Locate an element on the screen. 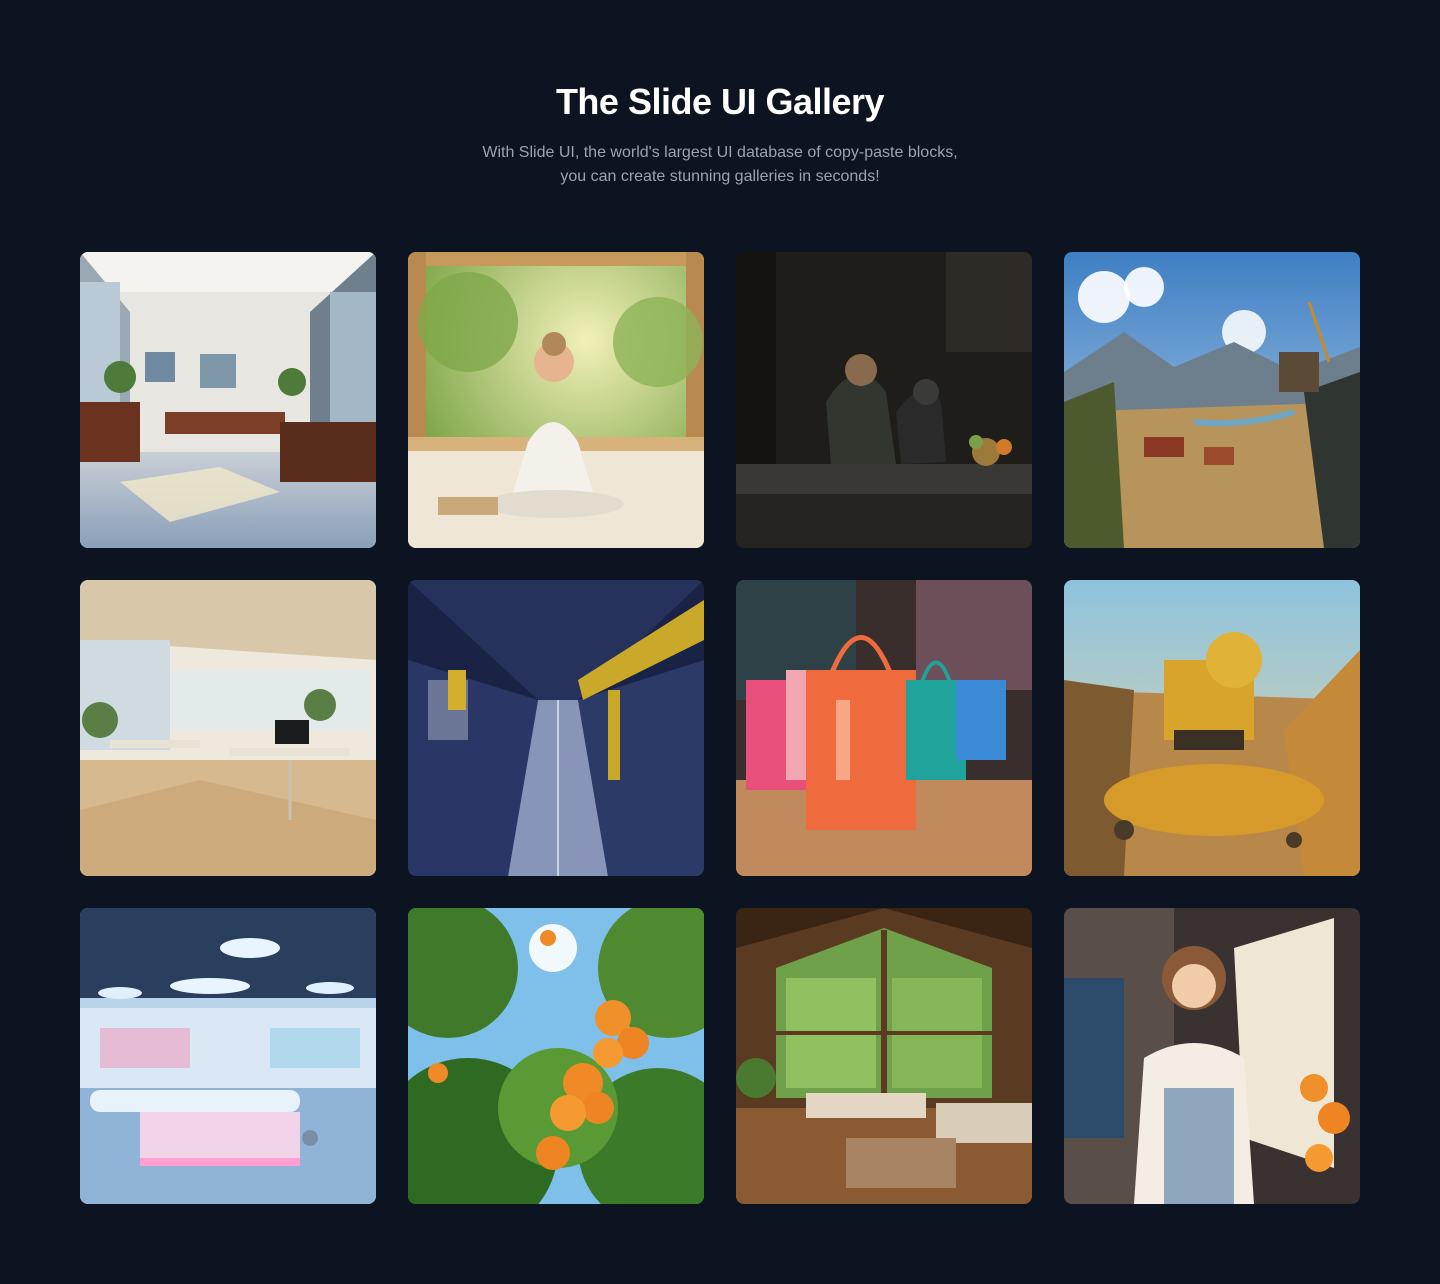 This screenshot has width=1440, height=1284. gallery-image-futuristic-lab is located at coordinates (228, 1056).